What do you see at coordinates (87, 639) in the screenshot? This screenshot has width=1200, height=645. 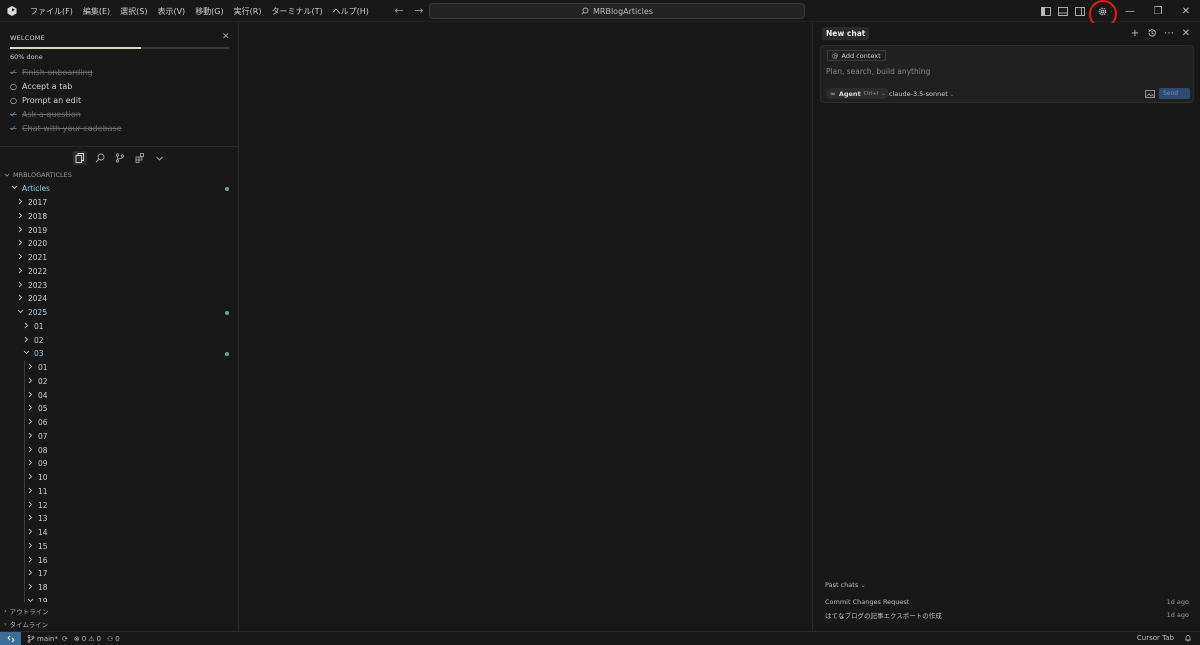 I see `problems-status: ⊗ 0 ⚠ 0` at bounding box center [87, 639].